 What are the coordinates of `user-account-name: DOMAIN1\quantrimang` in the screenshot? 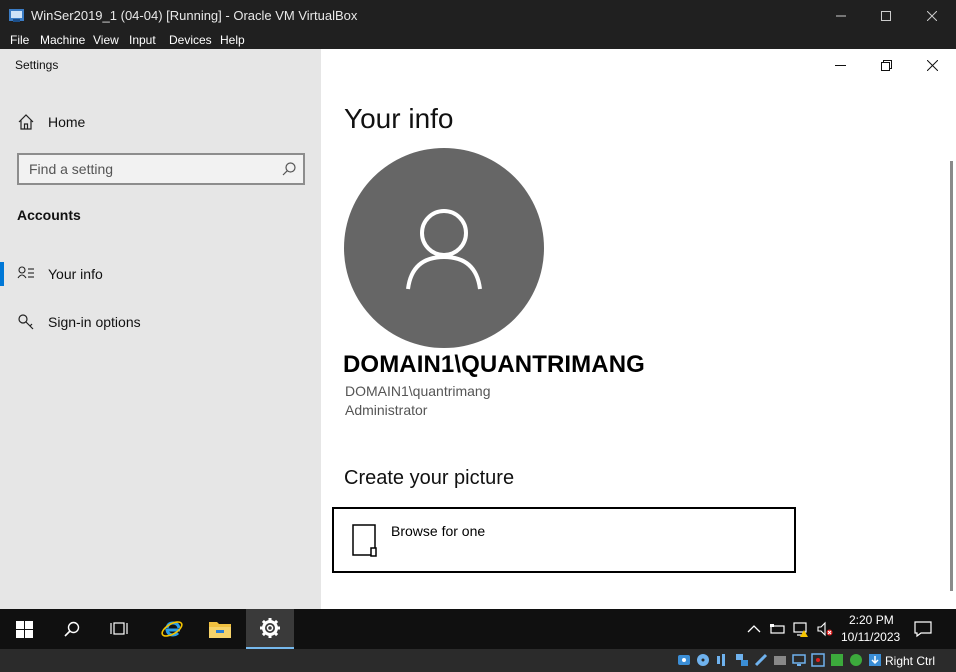 It's located at (418, 391).